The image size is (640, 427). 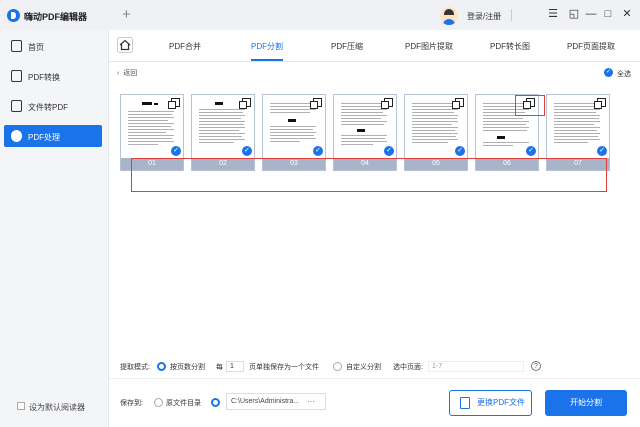 What do you see at coordinates (320, 15) in the screenshot?
I see `title-bar: 嗨动PDF编辑器 + 登录/注册 ☰ ◱ — □ ✕` at bounding box center [320, 15].